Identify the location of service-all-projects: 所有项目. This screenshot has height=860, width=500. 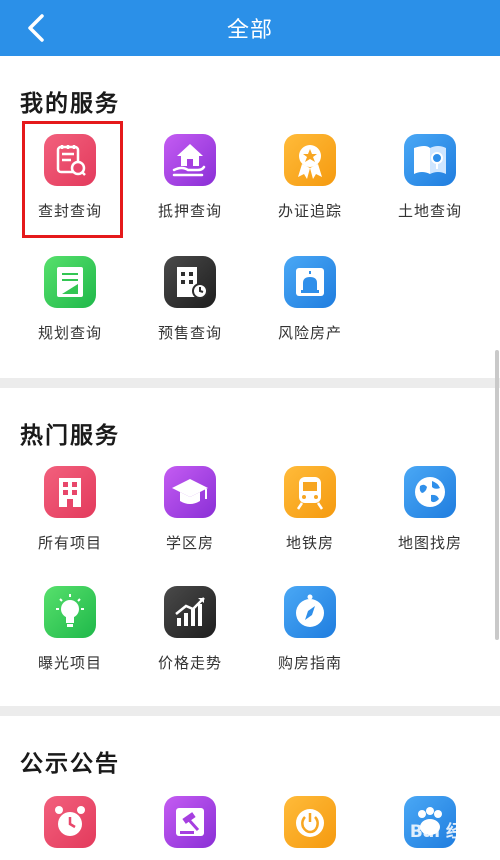
(70, 516).